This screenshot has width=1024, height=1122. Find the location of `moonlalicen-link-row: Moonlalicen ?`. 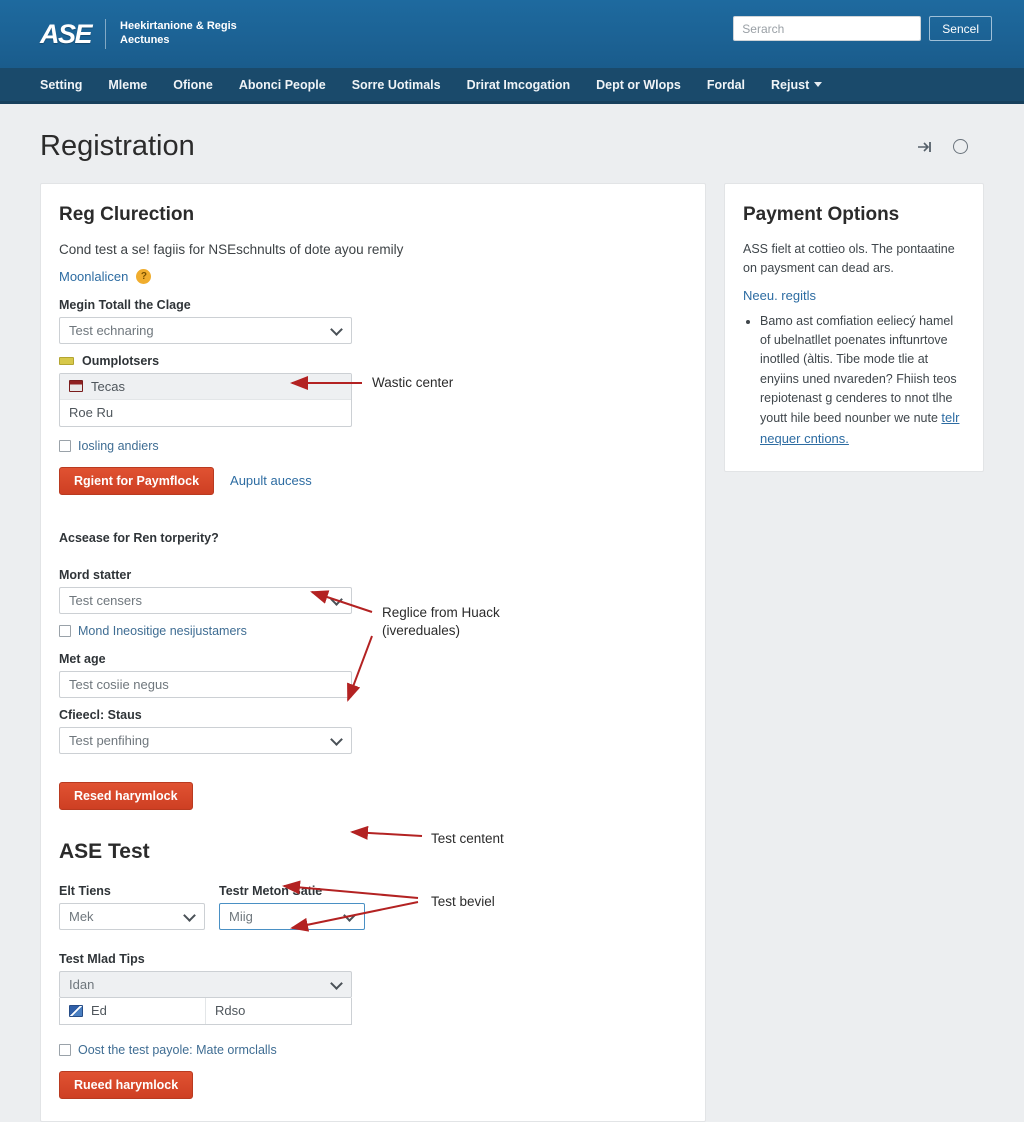

moonlalicen-link-row: Moonlalicen ? is located at coordinates (373, 276).